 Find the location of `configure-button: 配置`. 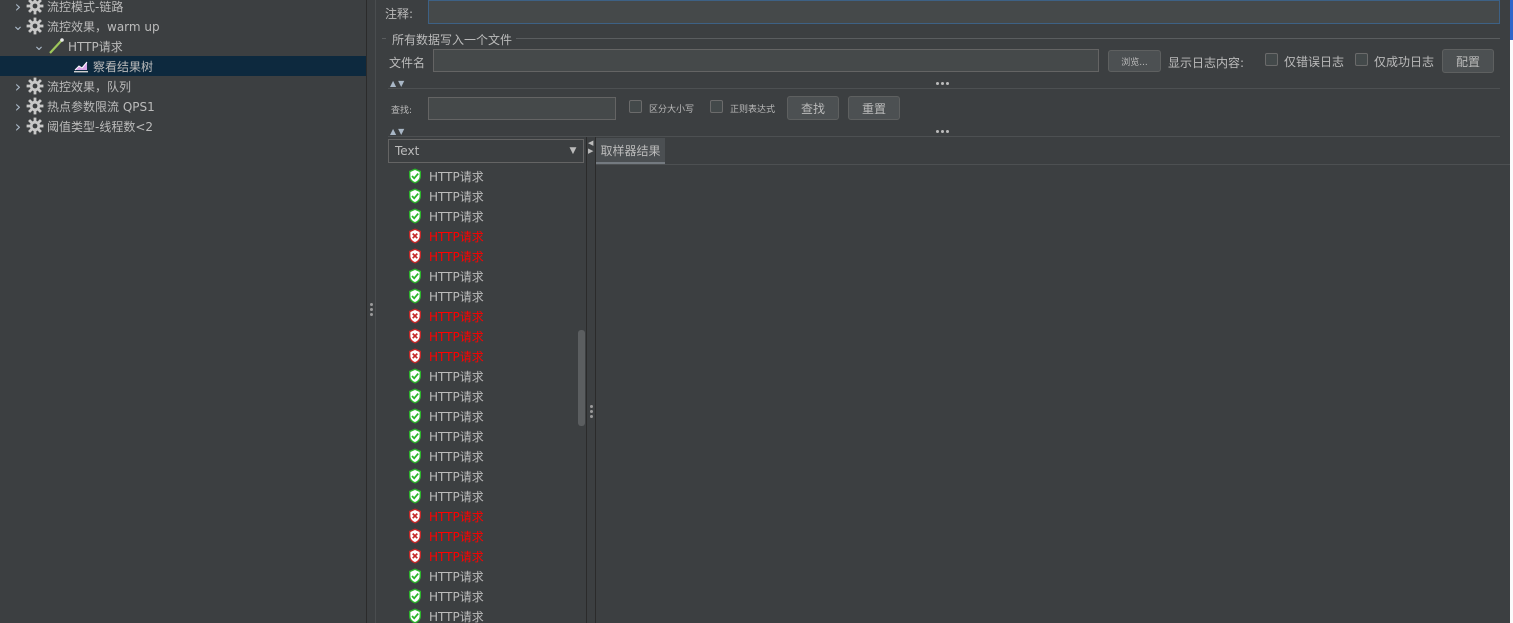

configure-button: 配置 is located at coordinates (1468, 61).